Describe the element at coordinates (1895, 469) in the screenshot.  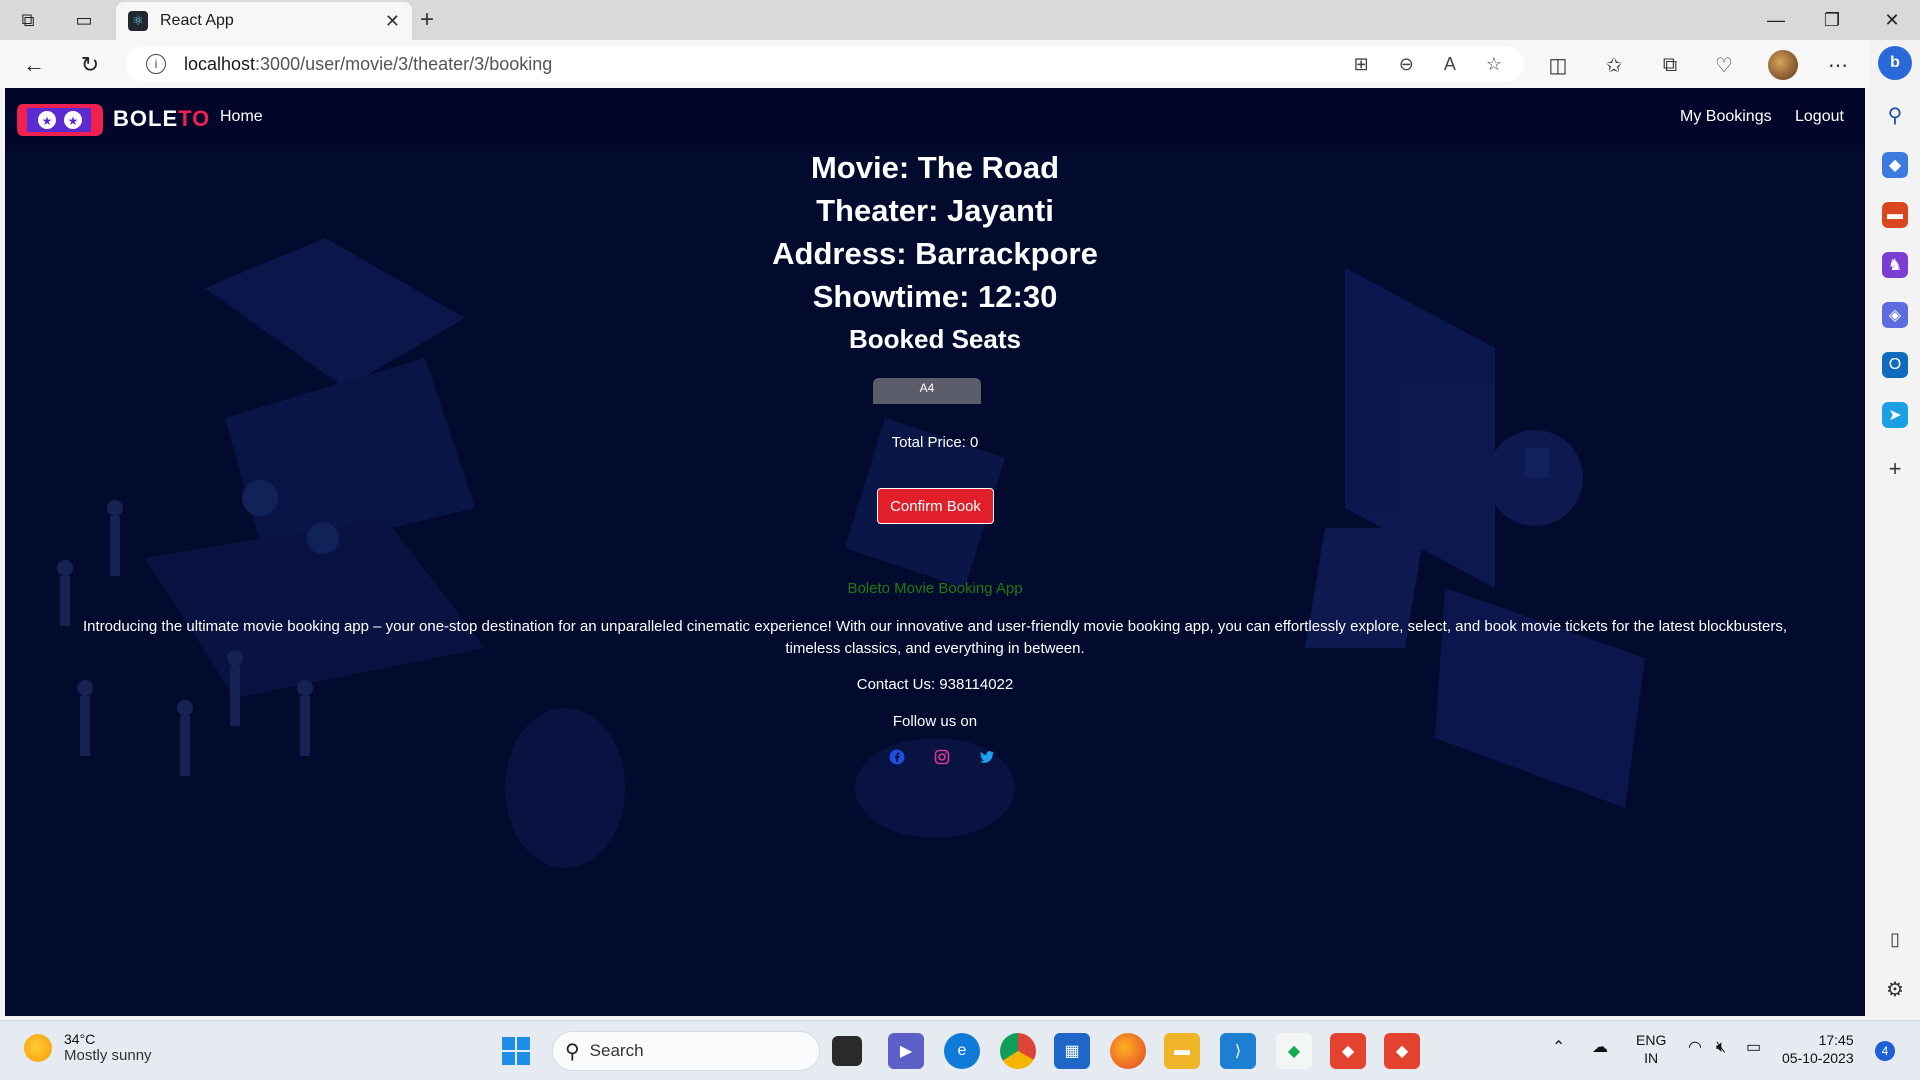
I see `add-sidebar-app-icon: +` at that location.